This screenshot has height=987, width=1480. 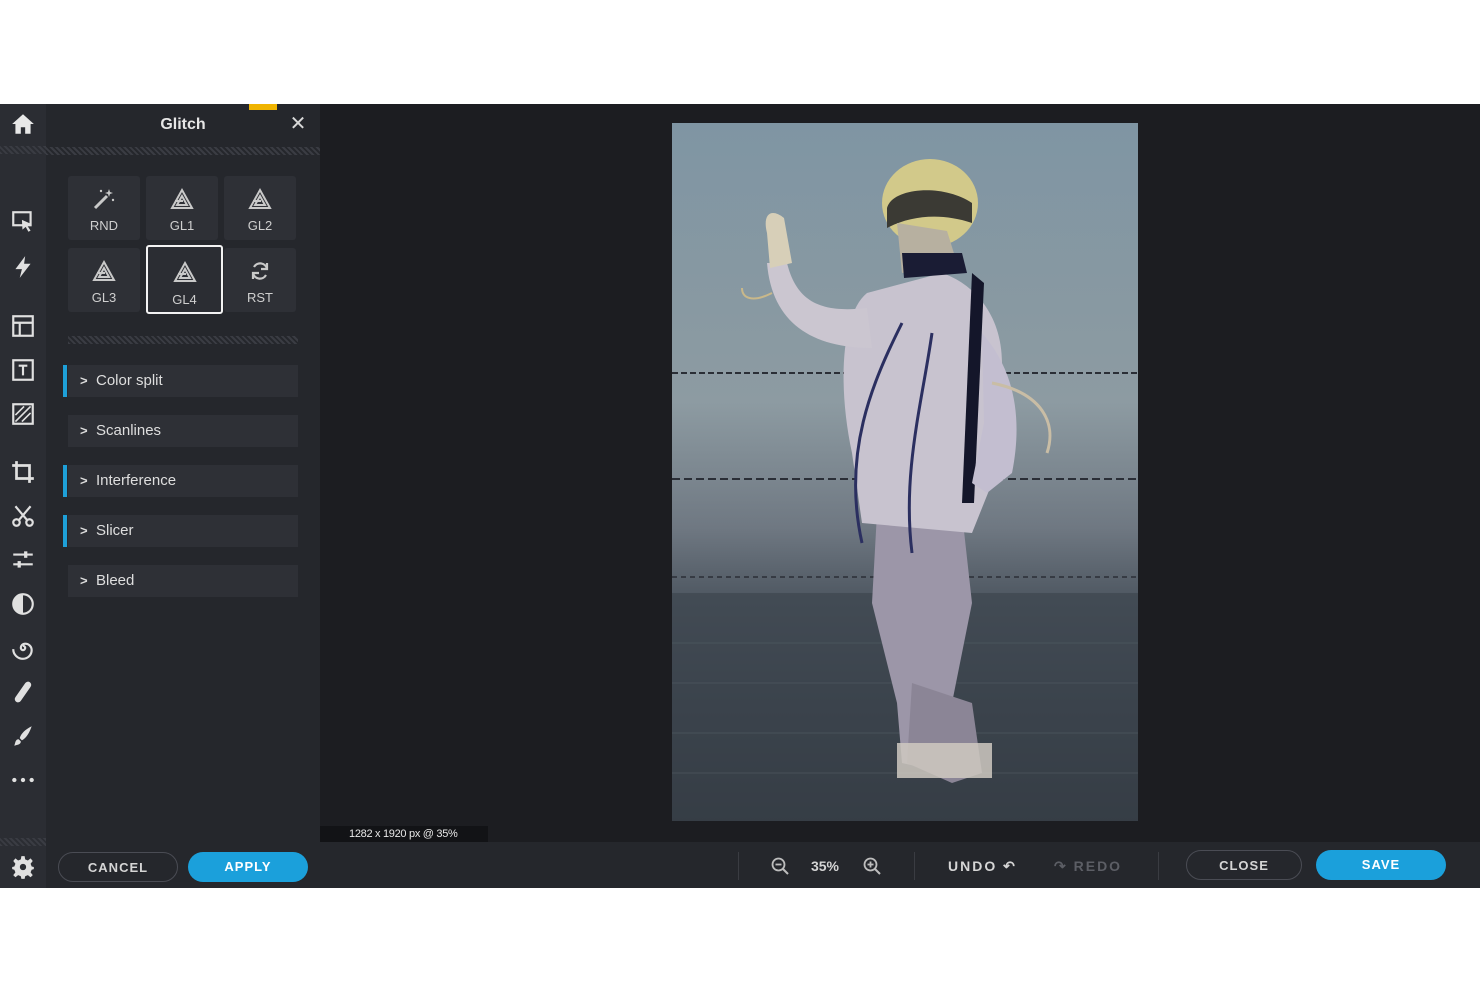 I want to click on zoom-out-icon, so click(x=780, y=866).